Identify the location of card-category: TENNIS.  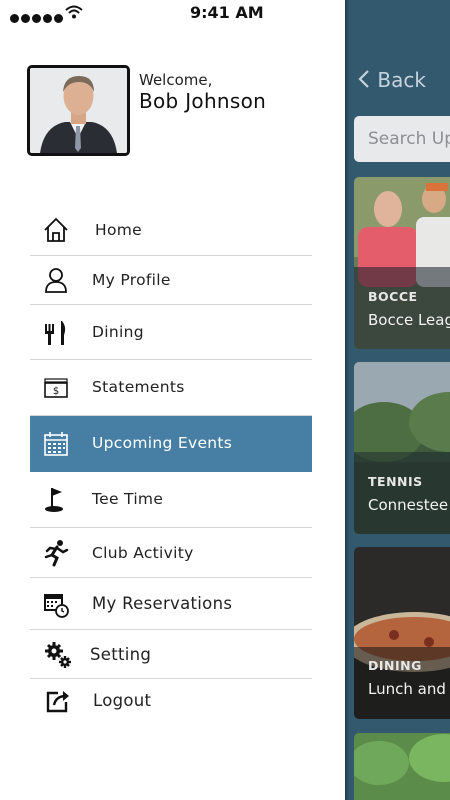
(395, 481).